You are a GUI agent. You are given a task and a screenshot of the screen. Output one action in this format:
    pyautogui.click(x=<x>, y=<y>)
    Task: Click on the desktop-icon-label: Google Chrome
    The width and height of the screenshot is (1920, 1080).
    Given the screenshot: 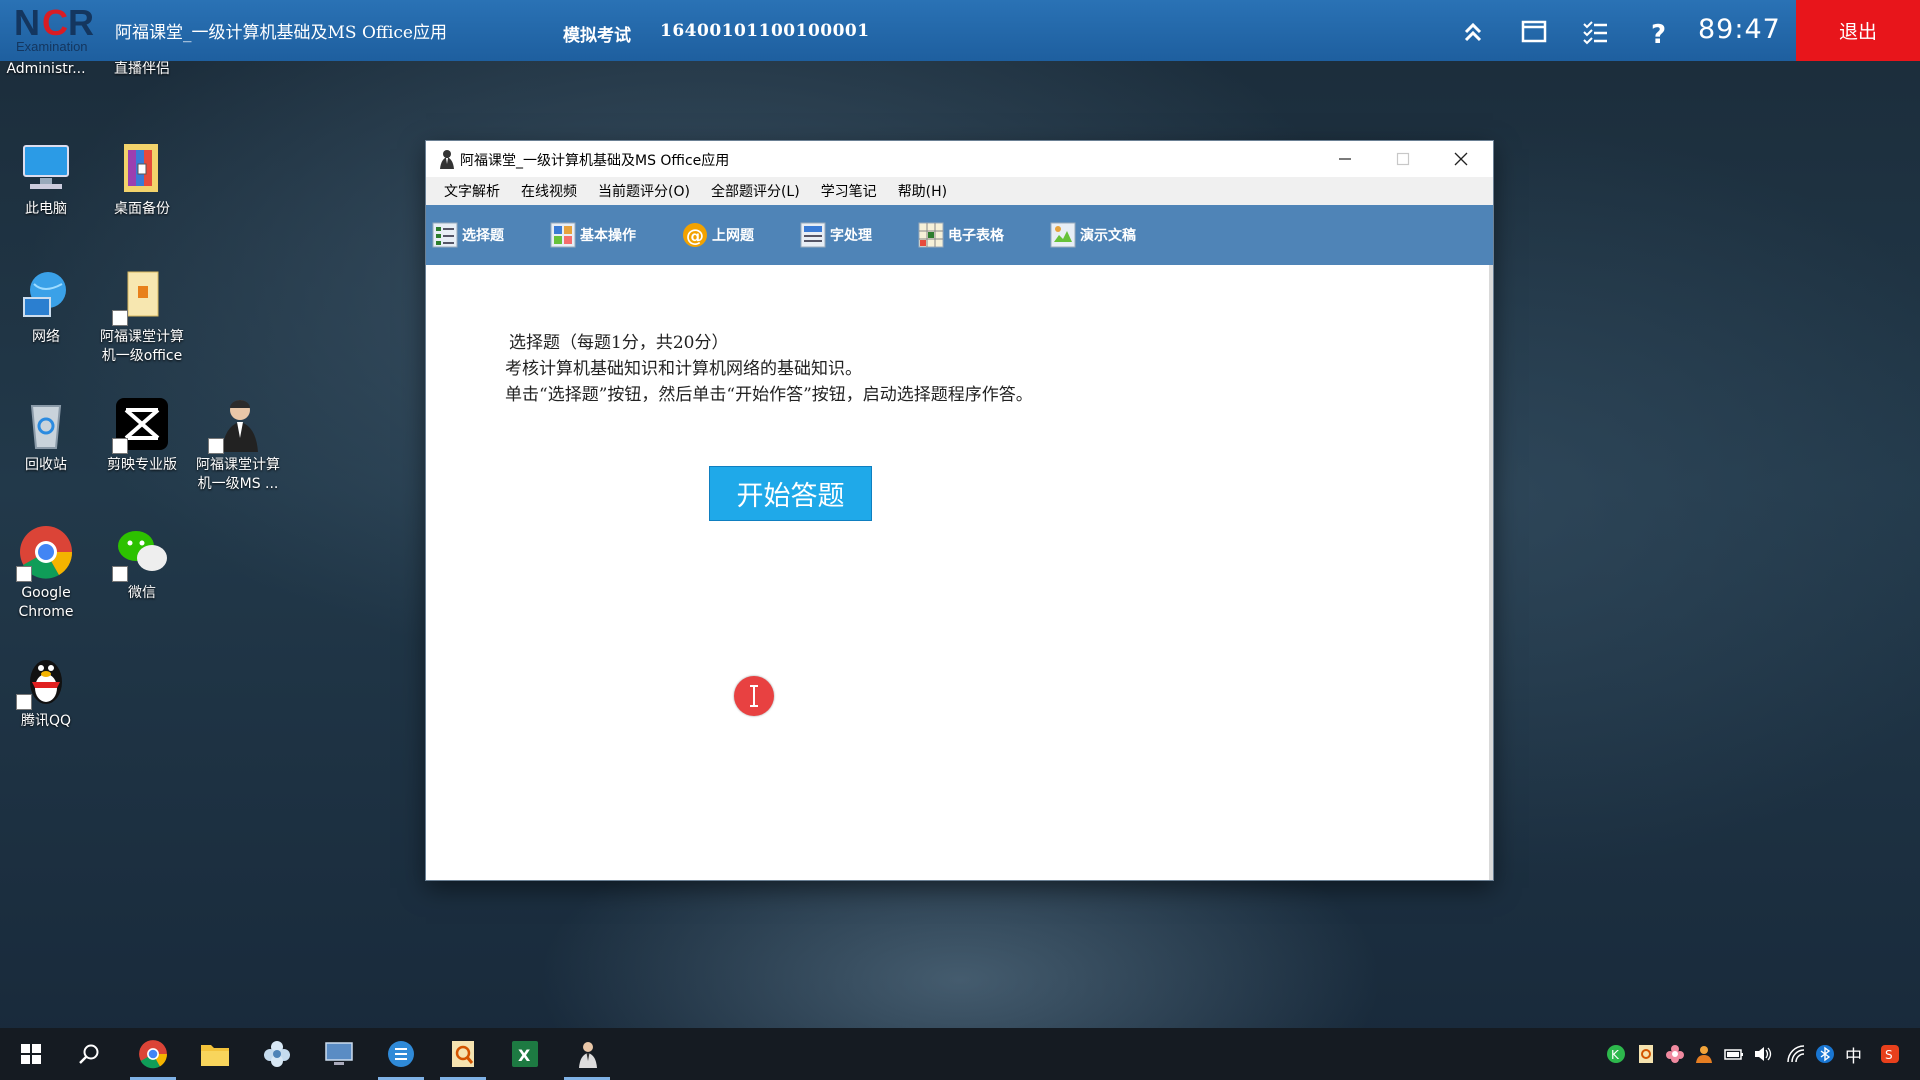 What is the action you would take?
    pyautogui.click(x=46, y=602)
    